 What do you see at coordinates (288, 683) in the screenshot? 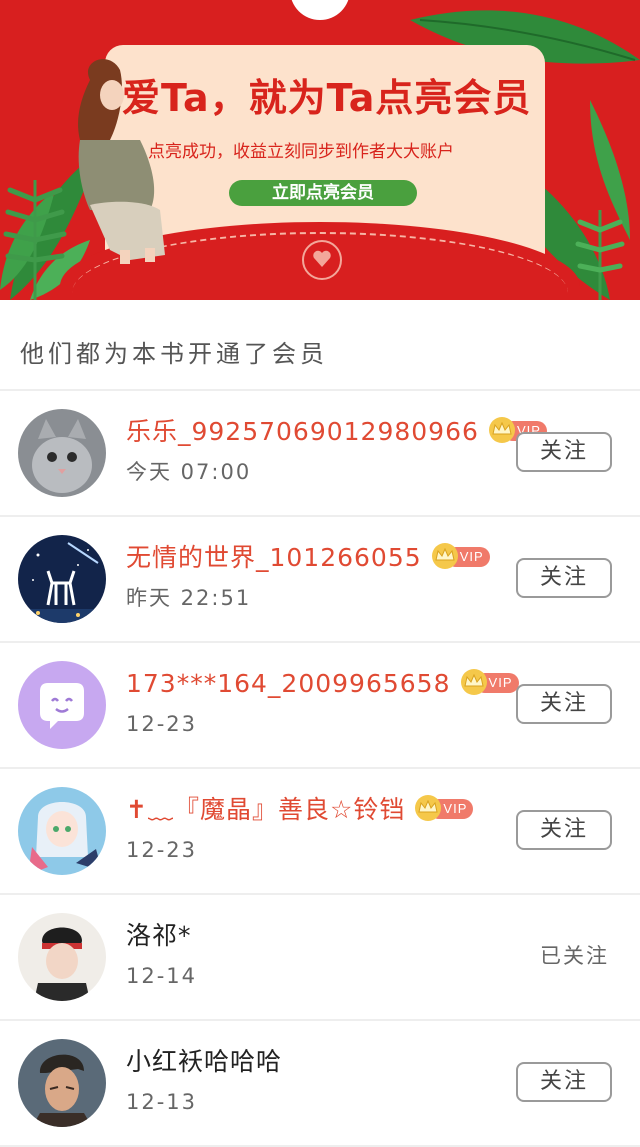
I see `member-name-text: 173***164_2009965658` at bounding box center [288, 683].